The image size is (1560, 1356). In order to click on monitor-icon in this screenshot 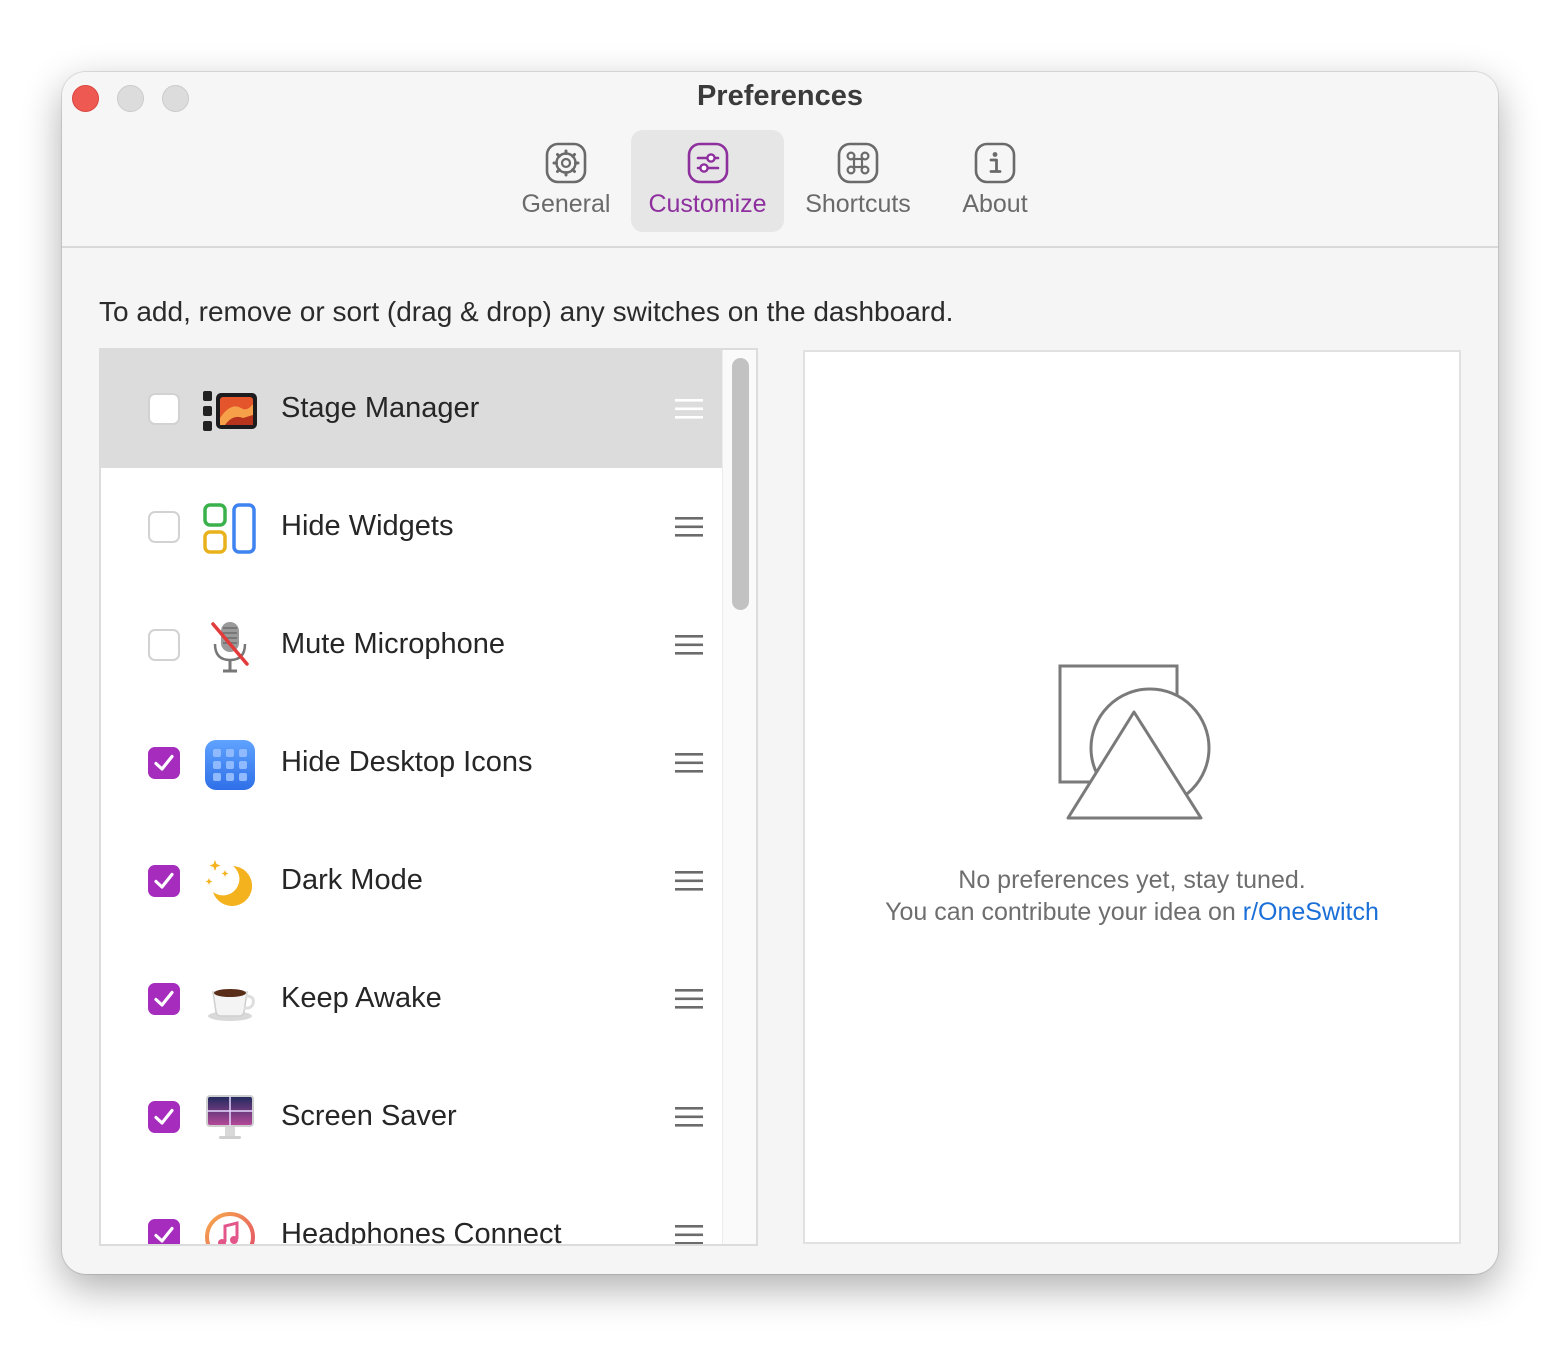, I will do `click(230, 1117)`.